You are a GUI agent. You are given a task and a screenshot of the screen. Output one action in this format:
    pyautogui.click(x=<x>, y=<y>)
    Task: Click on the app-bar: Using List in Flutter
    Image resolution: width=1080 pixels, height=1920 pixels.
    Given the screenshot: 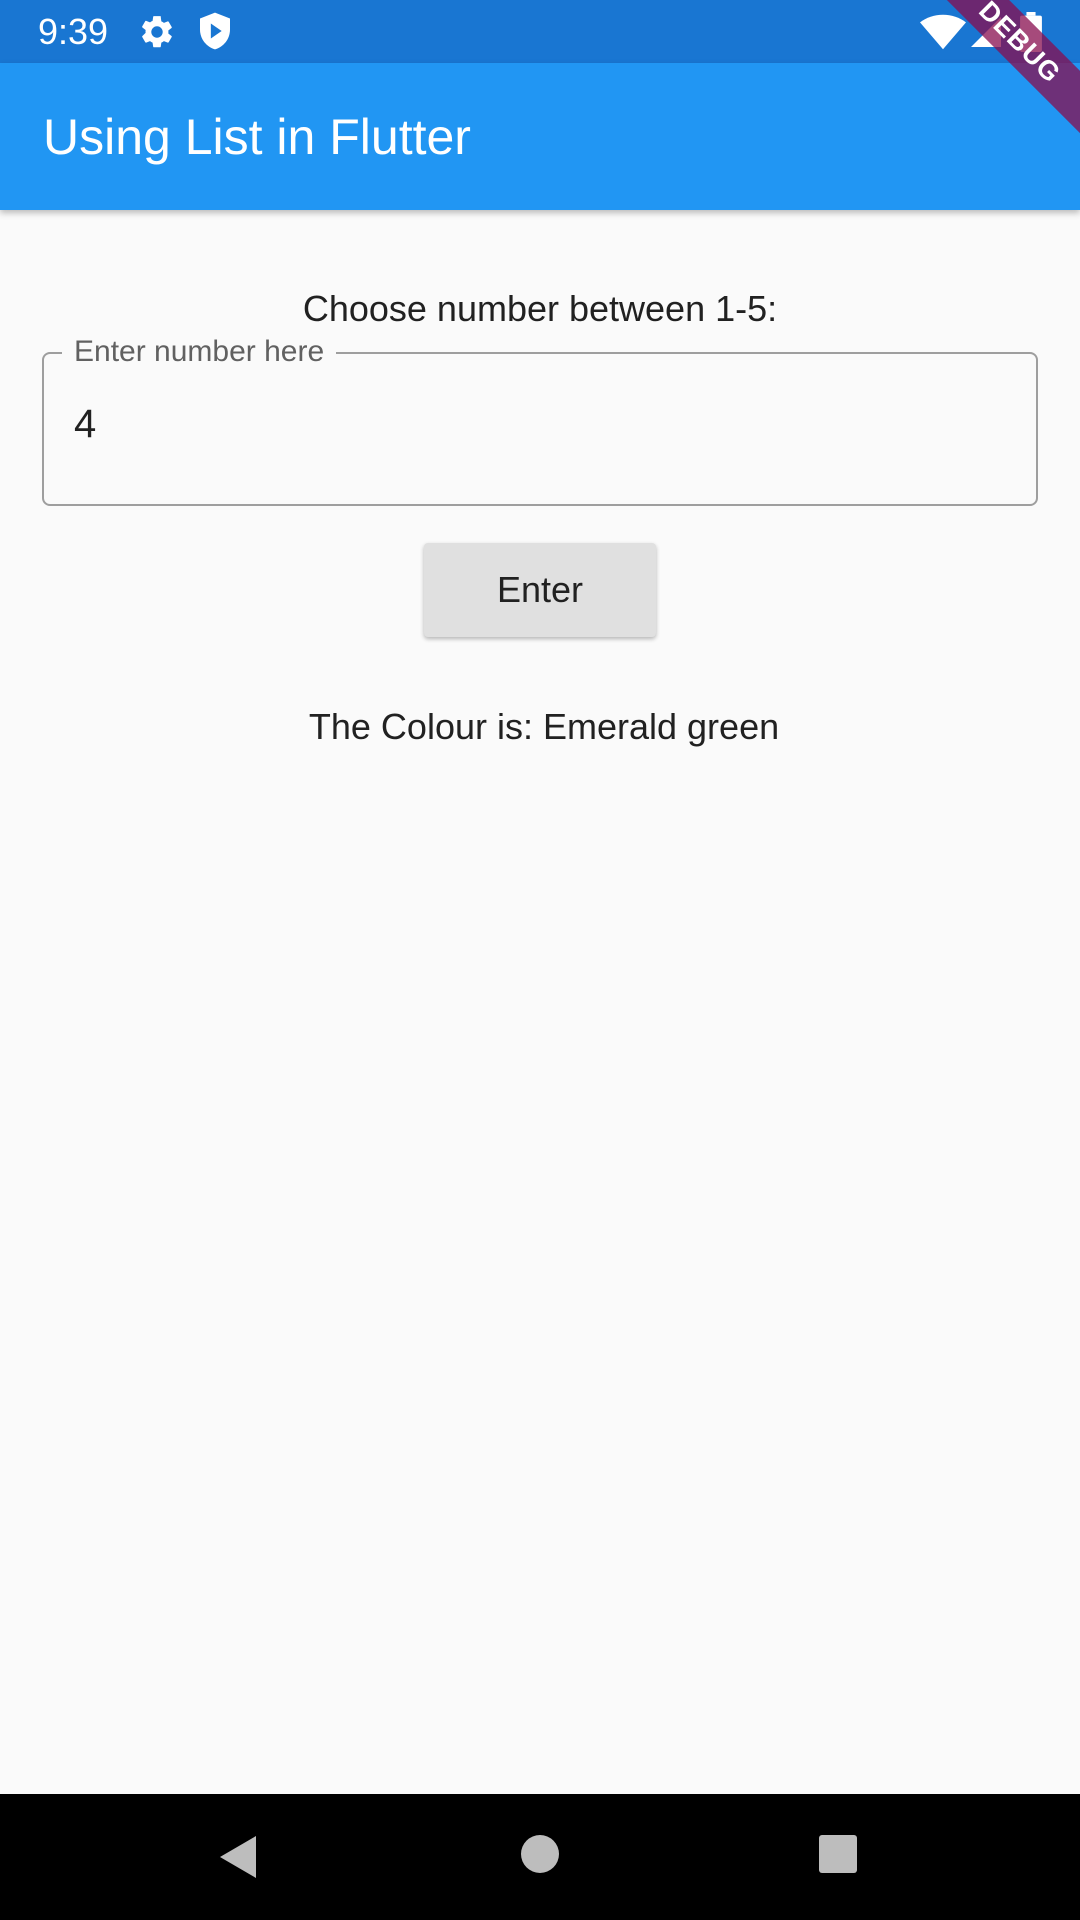 What is the action you would take?
    pyautogui.click(x=540, y=136)
    